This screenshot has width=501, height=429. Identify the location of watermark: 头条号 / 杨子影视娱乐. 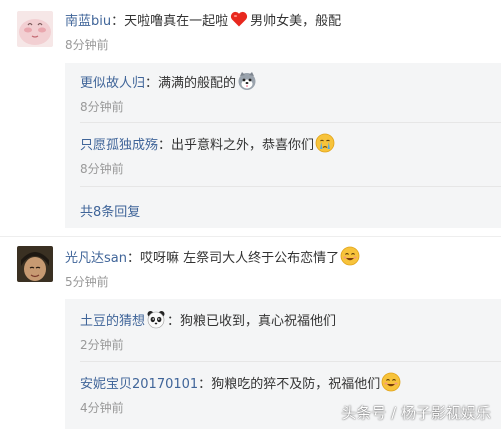
(416, 413).